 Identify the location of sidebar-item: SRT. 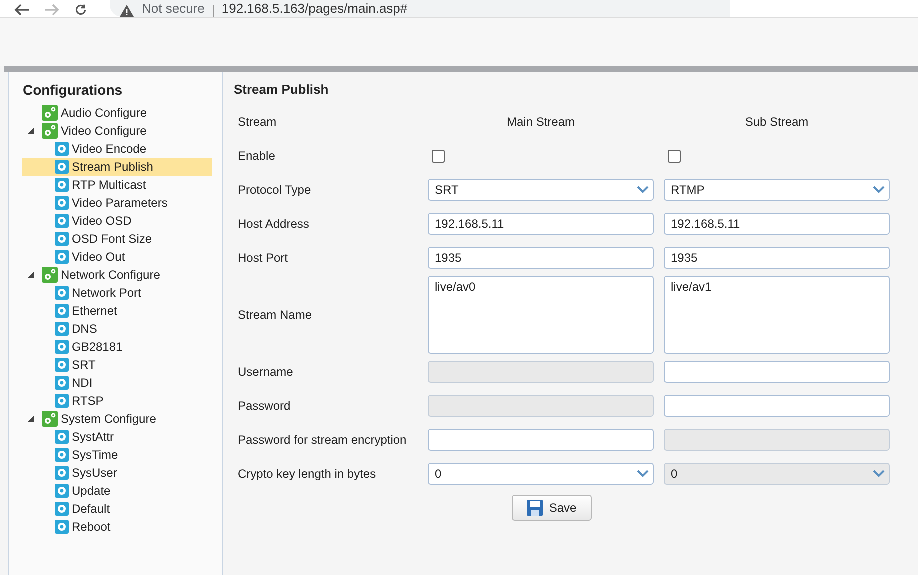
(84, 365).